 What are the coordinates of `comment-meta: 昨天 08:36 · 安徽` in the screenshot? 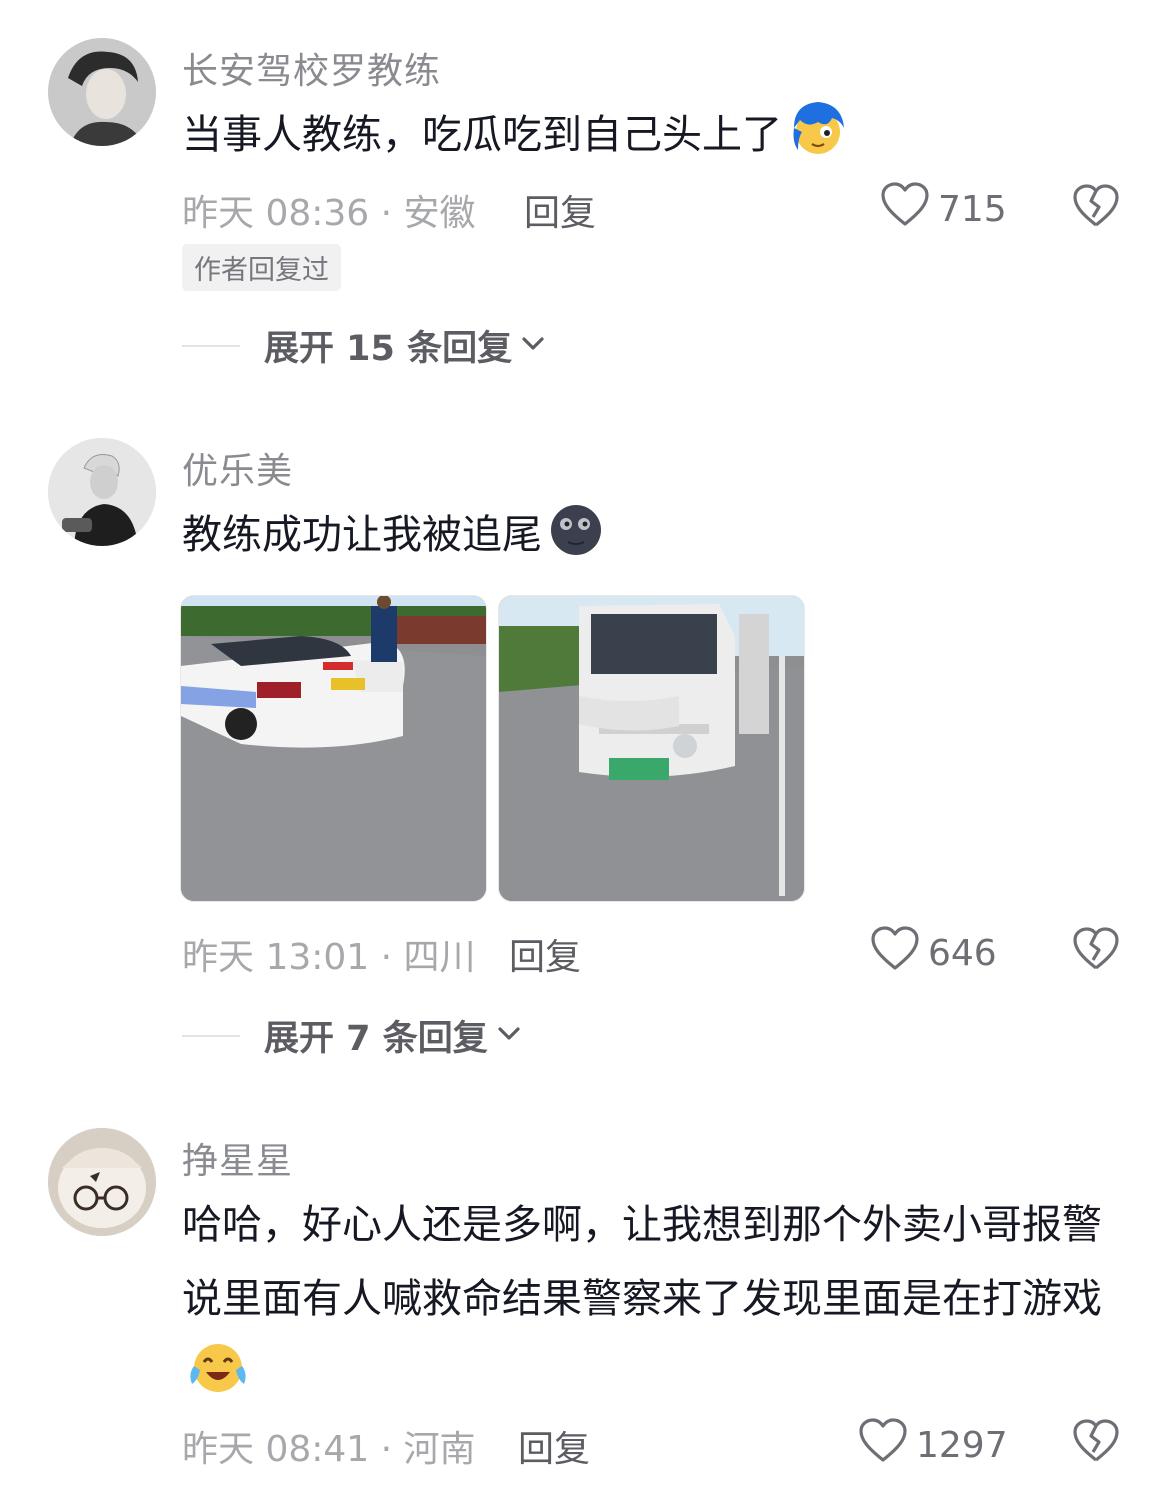 It's located at (329, 213).